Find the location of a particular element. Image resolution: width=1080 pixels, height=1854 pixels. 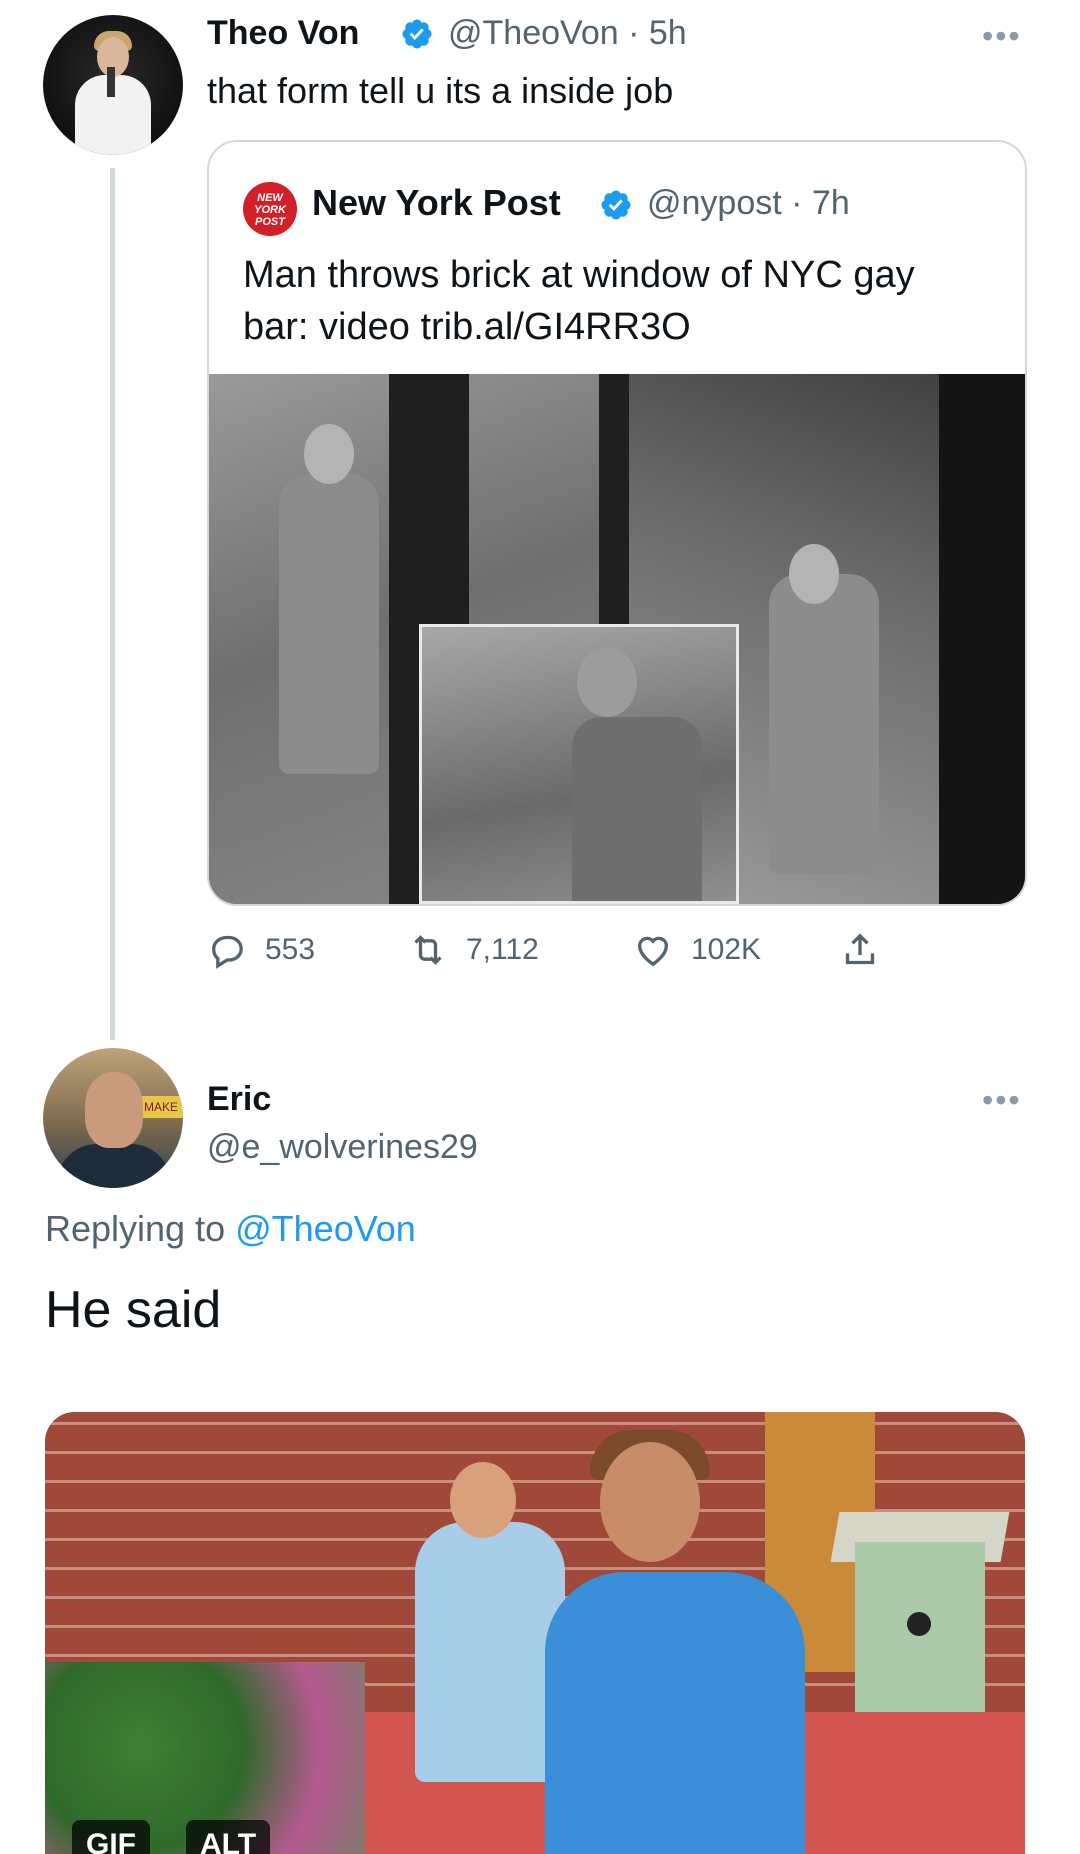

quote-text-line2: bar: video trib.al/GI4RR3O is located at coordinates (467, 327).